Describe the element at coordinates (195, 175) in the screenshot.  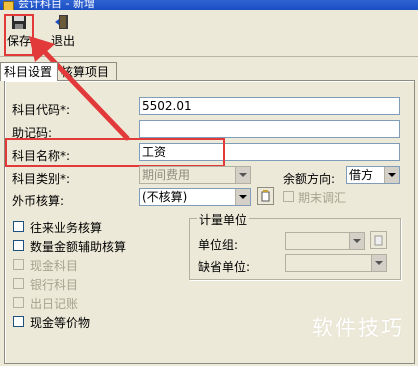
I see `category-select: 期间费用` at that location.